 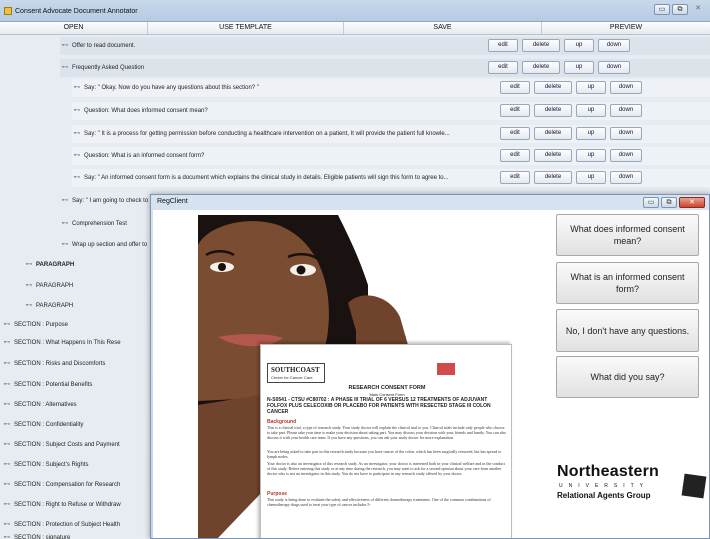 I want to click on relational-agents-icon, so click(x=694, y=486).